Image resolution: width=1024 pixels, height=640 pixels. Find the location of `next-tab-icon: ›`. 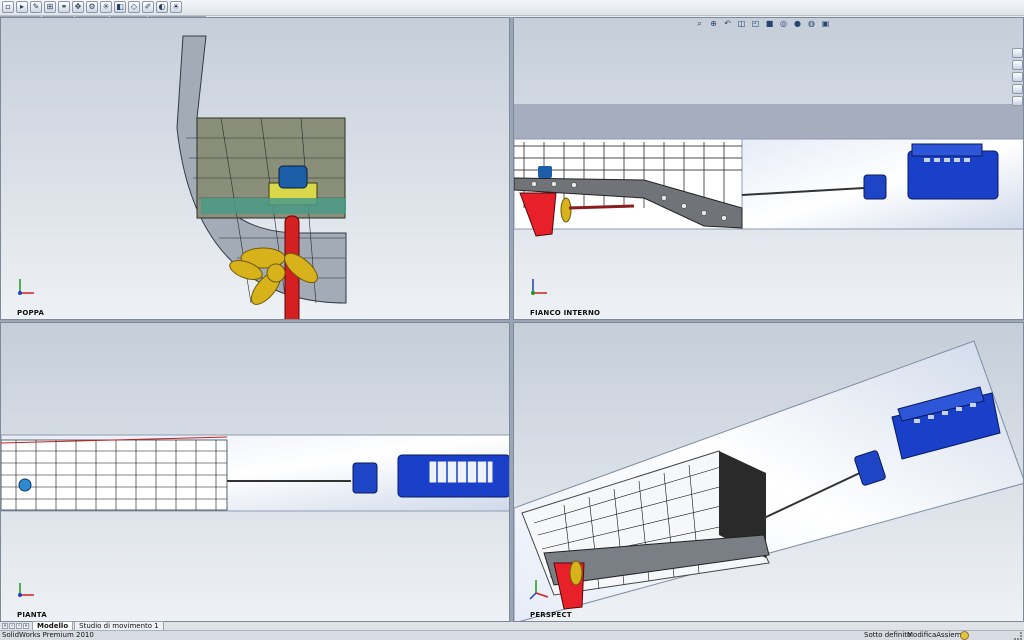

next-tab-icon: › is located at coordinates (19, 626).